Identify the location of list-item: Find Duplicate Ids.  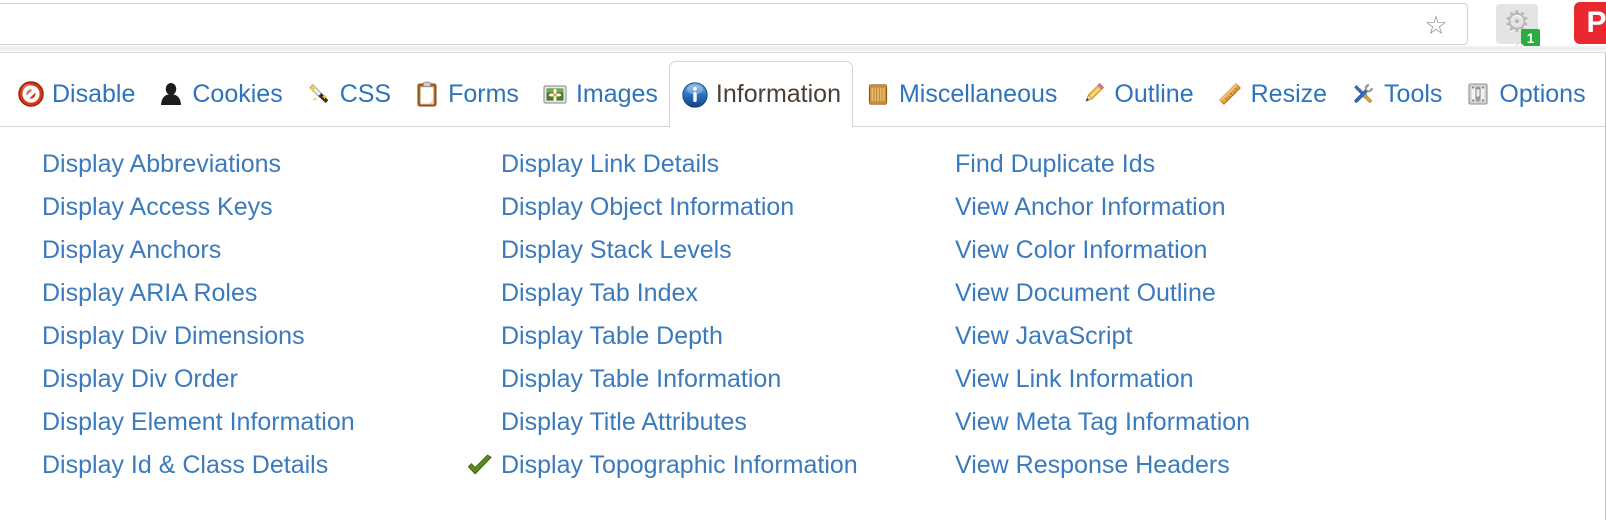
(1216, 164).